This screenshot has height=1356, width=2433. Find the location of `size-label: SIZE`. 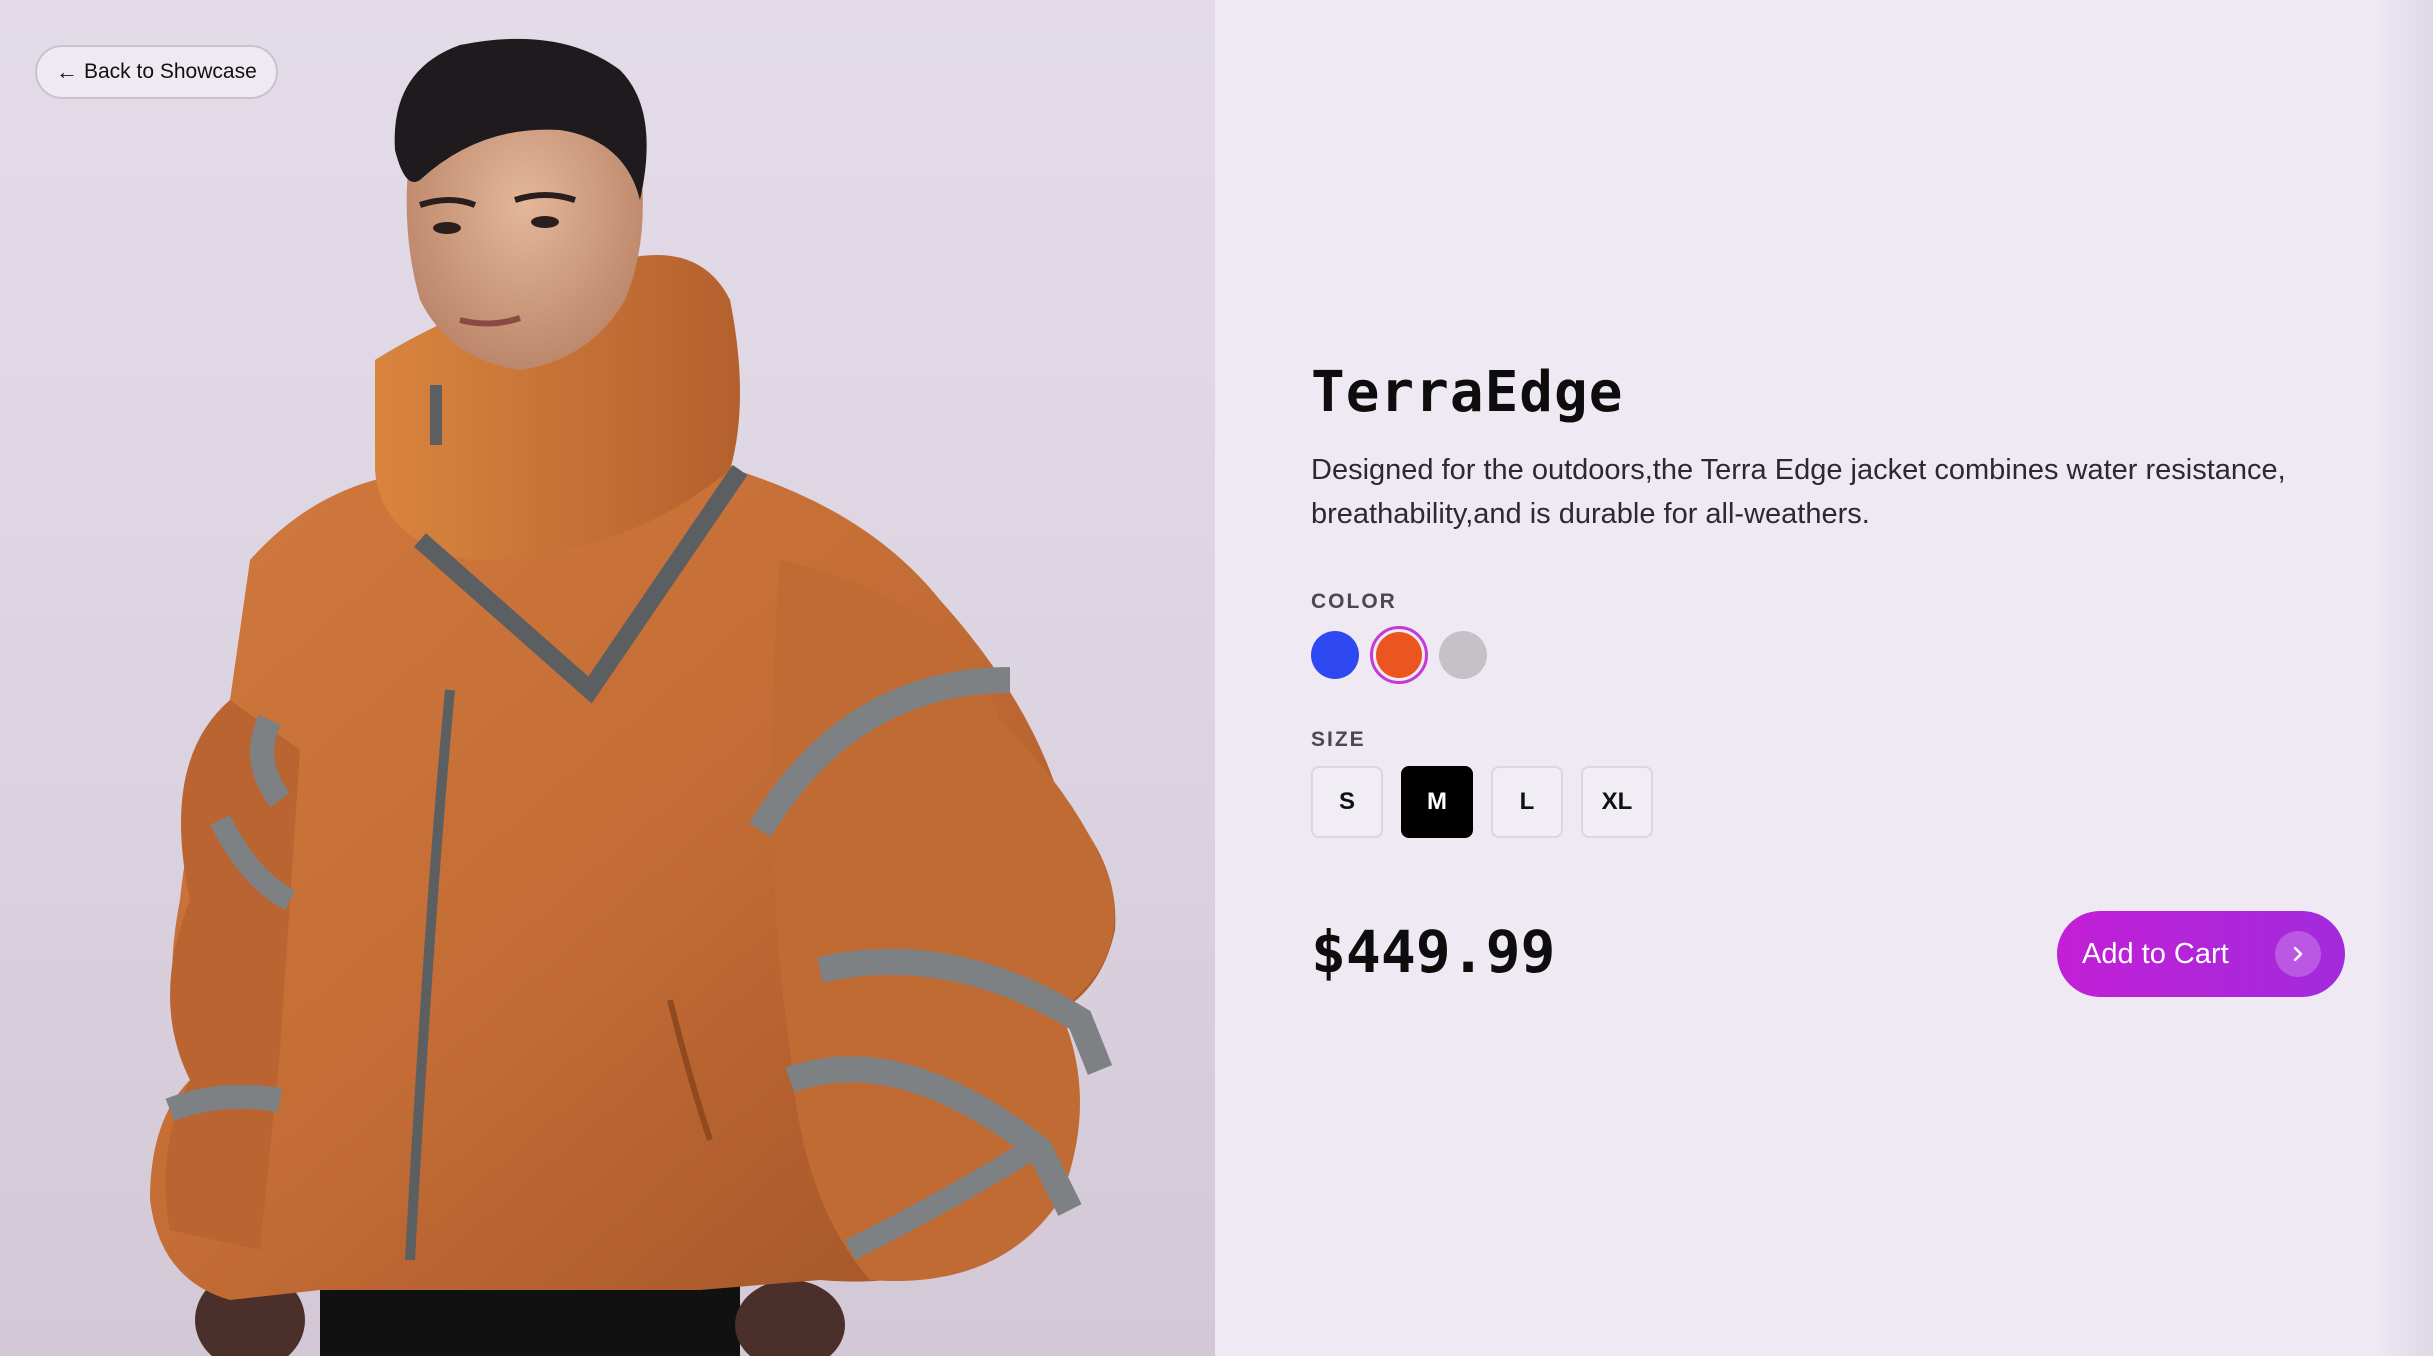

size-label: SIZE is located at coordinates (1338, 739).